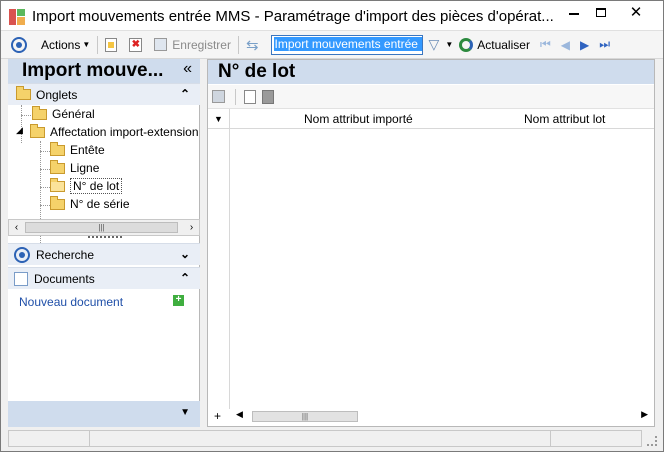 This screenshot has width=664, height=452. I want to click on splitter-grip, so click(105, 238).